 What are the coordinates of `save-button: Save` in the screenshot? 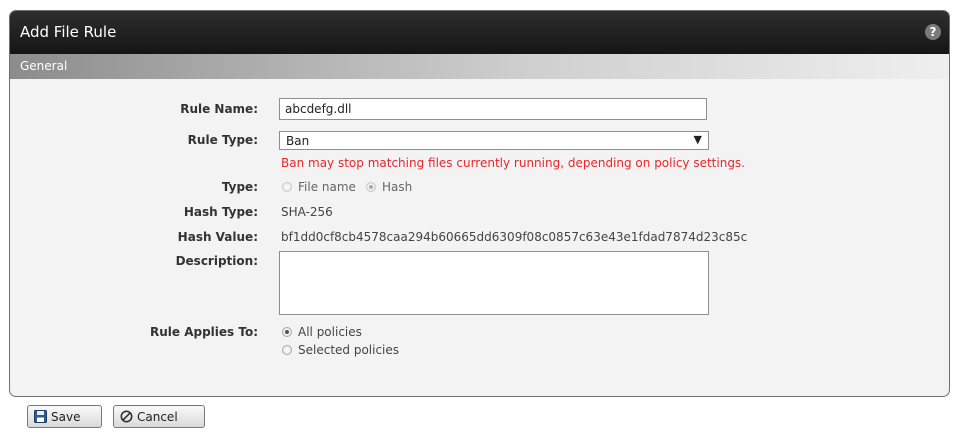 It's located at (64, 416).